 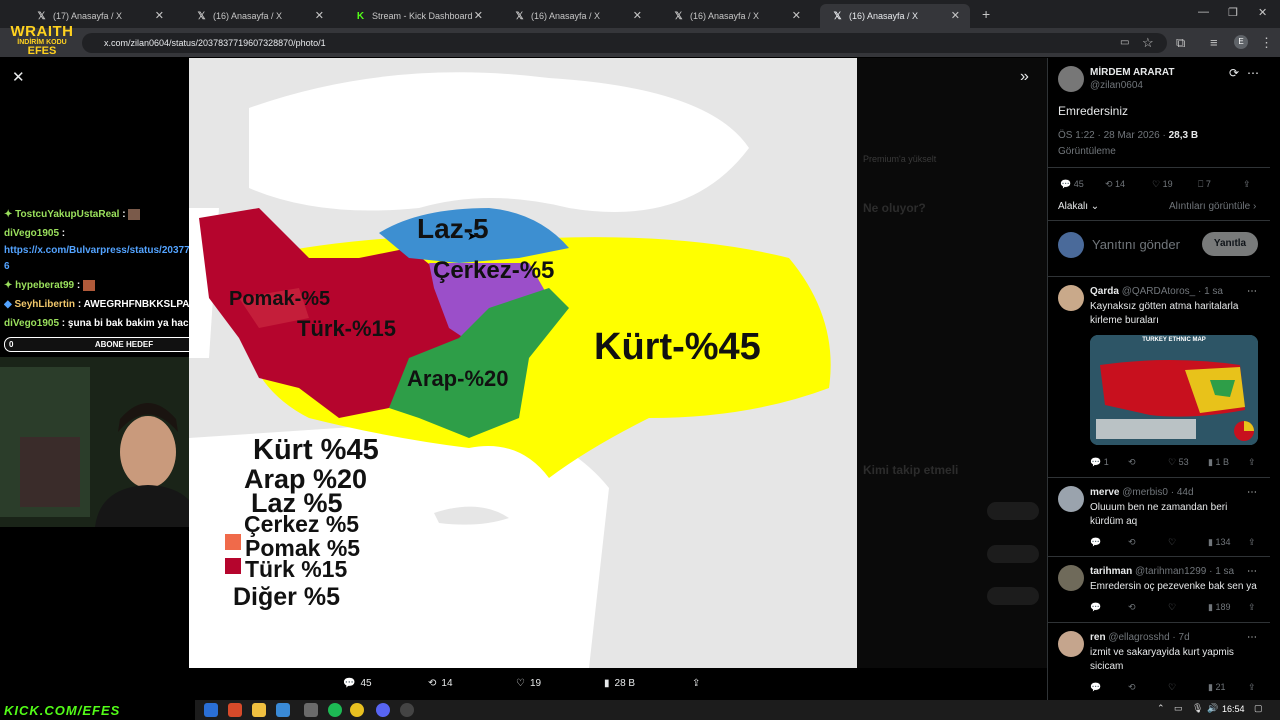 What do you see at coordinates (986, 14) in the screenshot?
I see `new-tab-button: +` at bounding box center [986, 14].